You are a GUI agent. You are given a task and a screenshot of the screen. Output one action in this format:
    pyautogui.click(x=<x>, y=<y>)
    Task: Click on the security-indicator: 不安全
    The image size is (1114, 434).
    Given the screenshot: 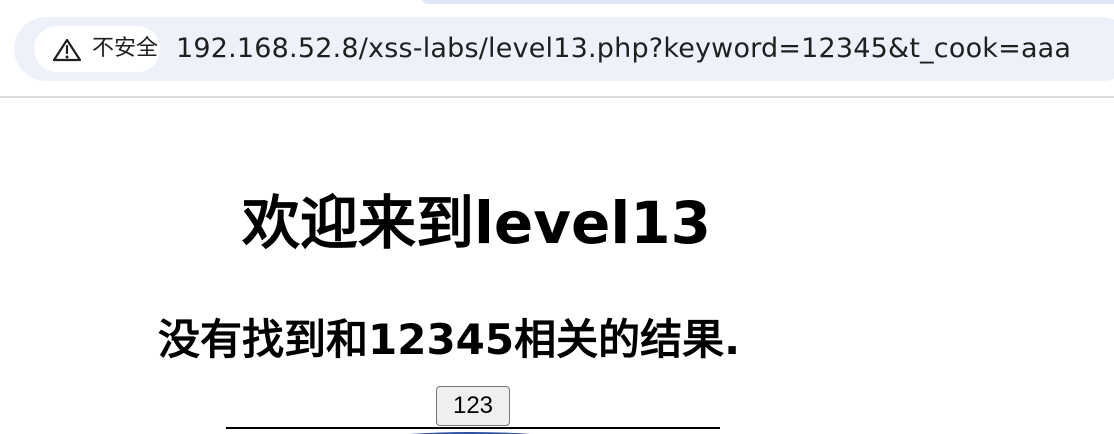 What is the action you would take?
    pyautogui.click(x=97, y=49)
    